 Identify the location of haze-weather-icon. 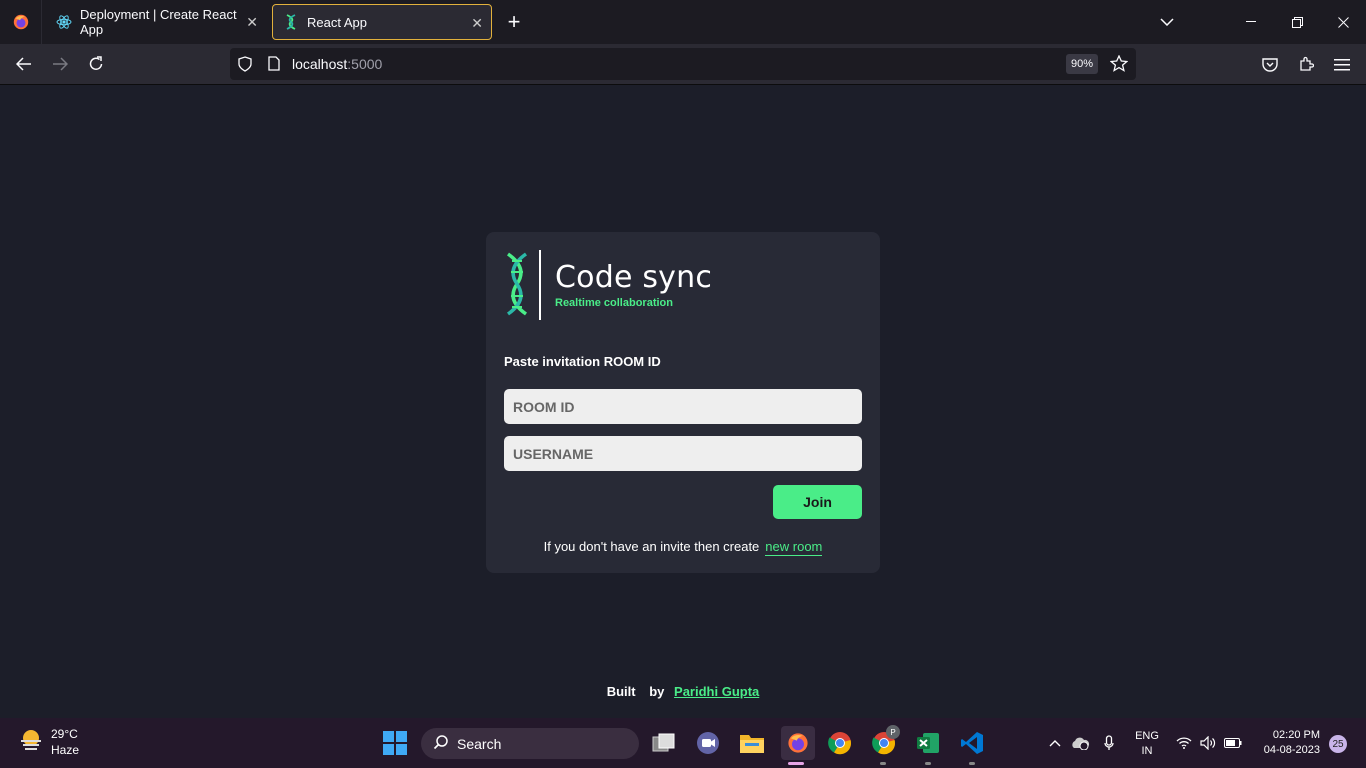
(31, 742).